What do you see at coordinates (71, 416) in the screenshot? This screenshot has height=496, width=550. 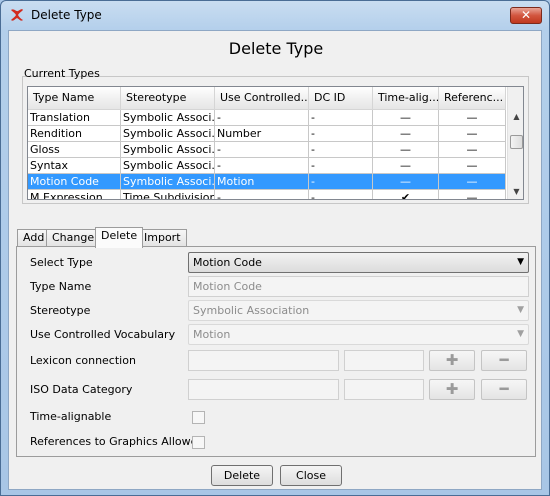 I see `time-alignable-label: Time-alignable` at bounding box center [71, 416].